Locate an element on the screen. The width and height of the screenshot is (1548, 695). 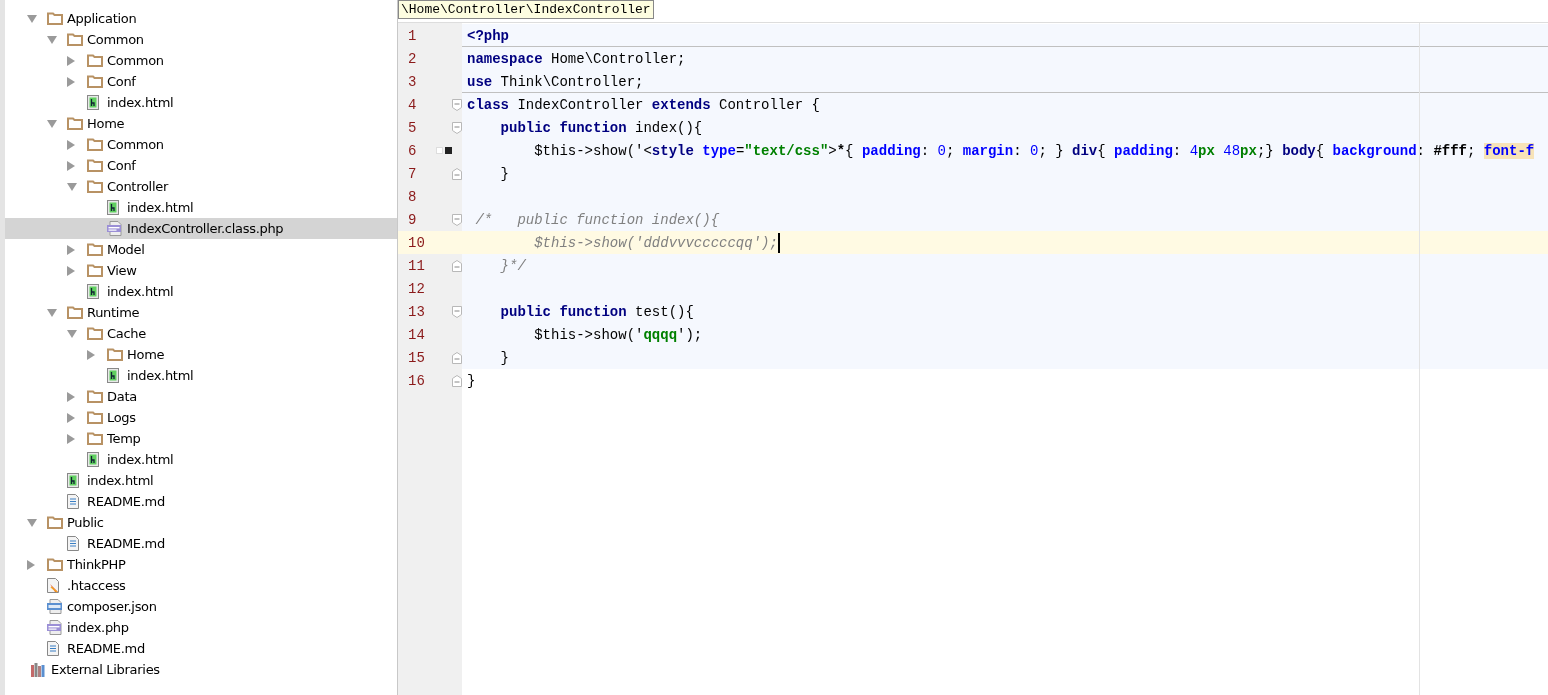
code-line: /* public function index(){ is located at coordinates (597, 219).